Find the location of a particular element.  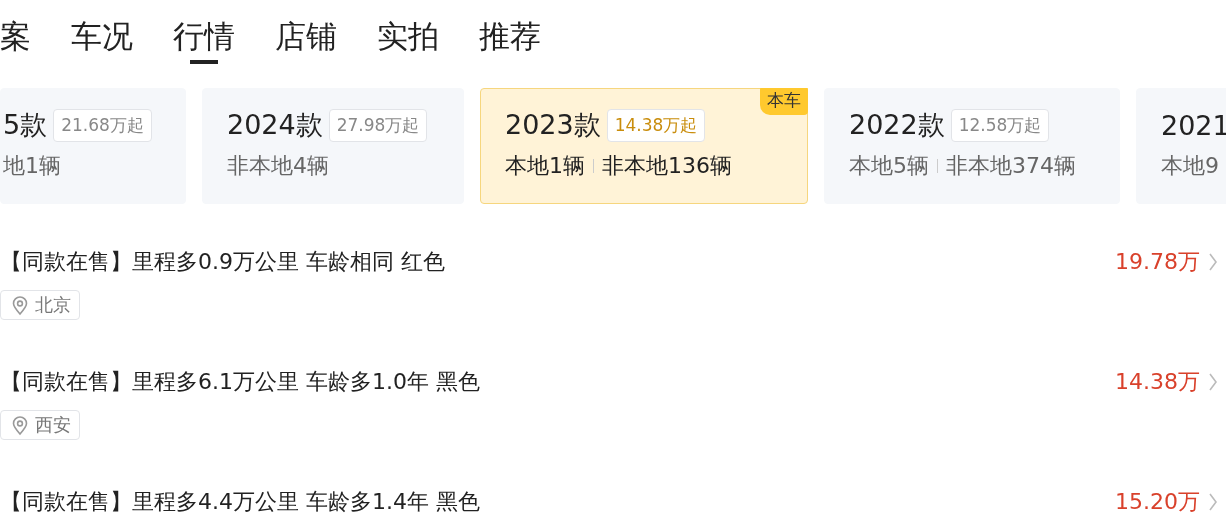

location-tag: 北京 is located at coordinates (40, 305).